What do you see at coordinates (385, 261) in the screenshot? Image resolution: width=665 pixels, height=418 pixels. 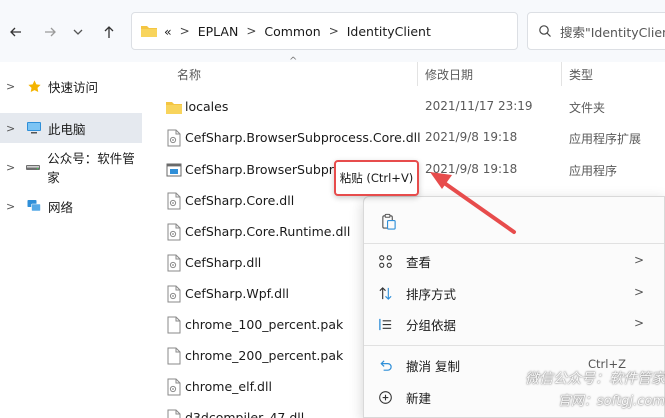 I see `grid-icon` at bounding box center [385, 261].